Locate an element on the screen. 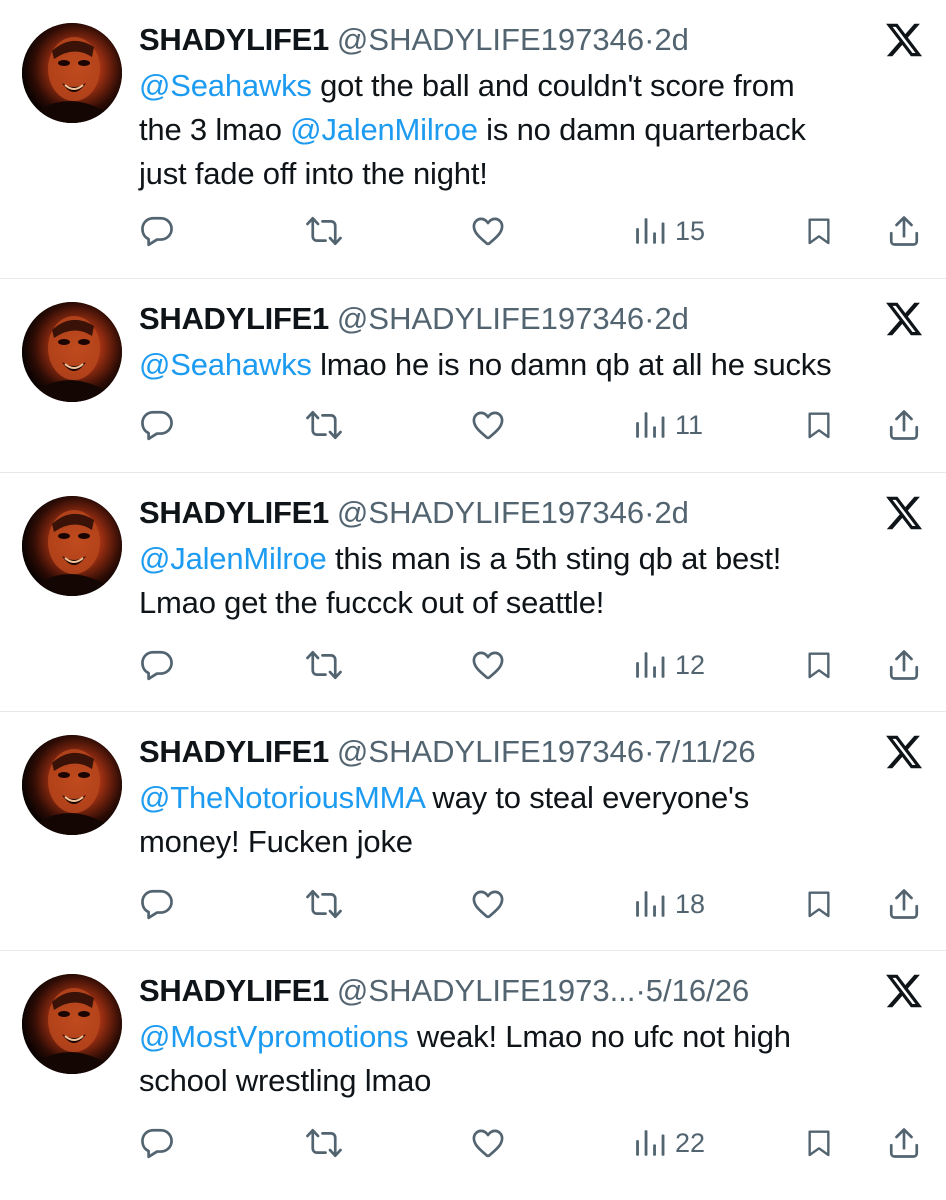  views-count: 12 is located at coordinates (690, 664).